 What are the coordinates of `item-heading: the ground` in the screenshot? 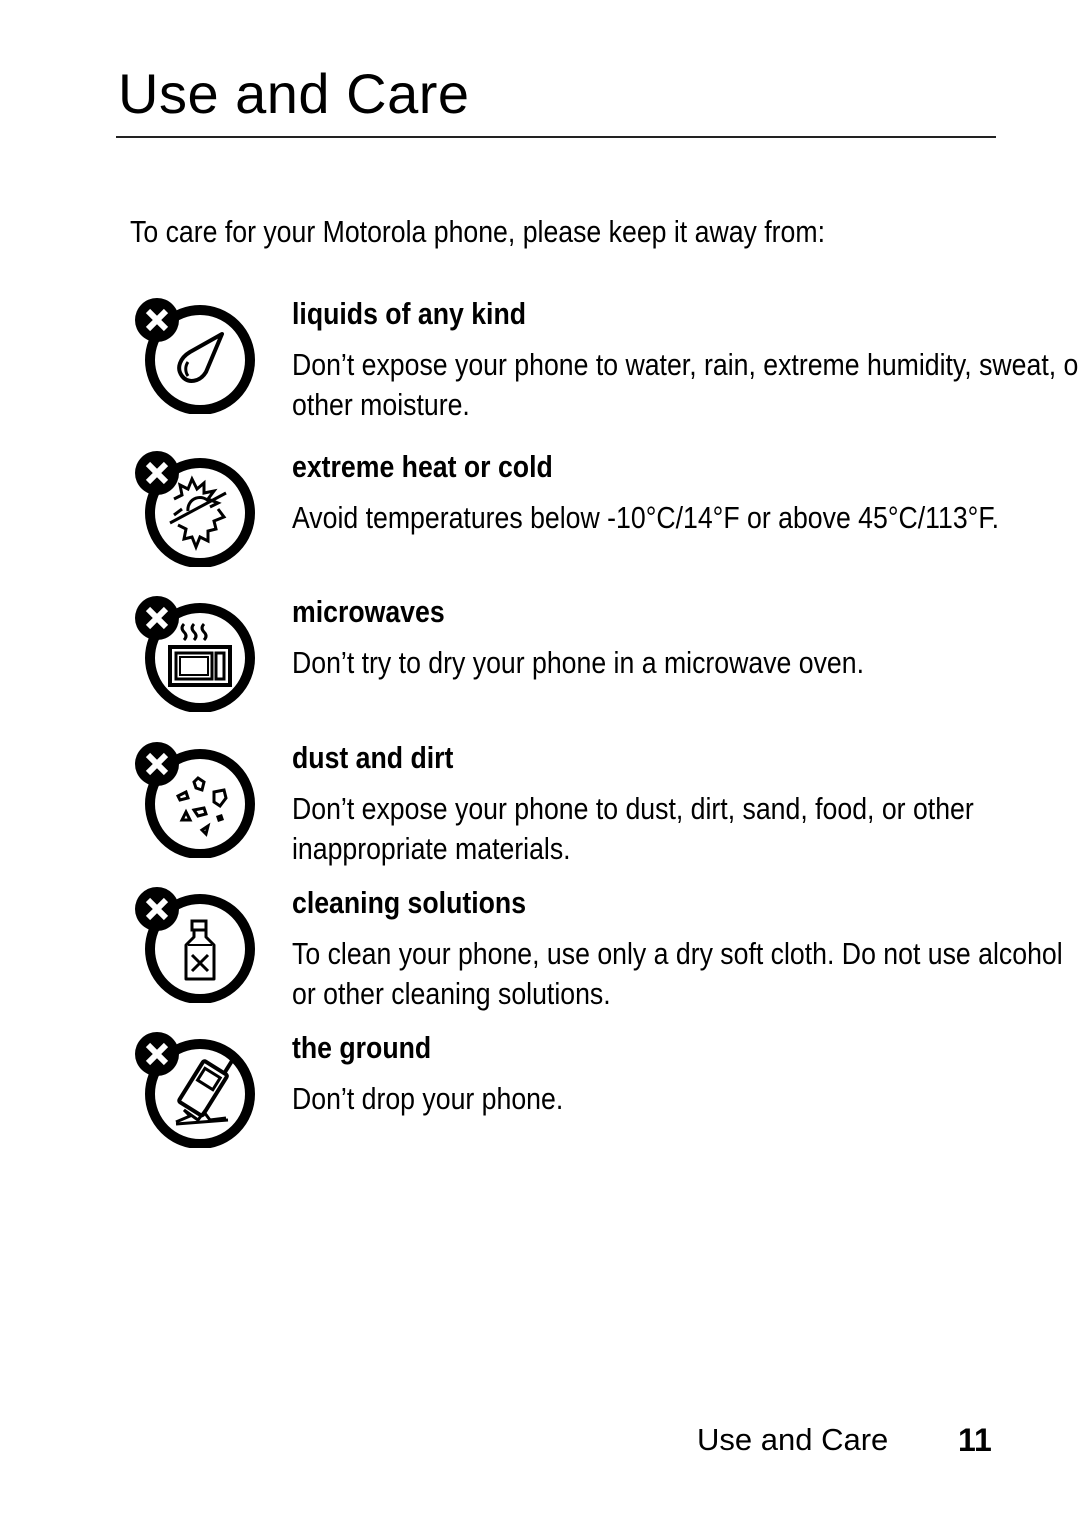 It's located at (362, 1047).